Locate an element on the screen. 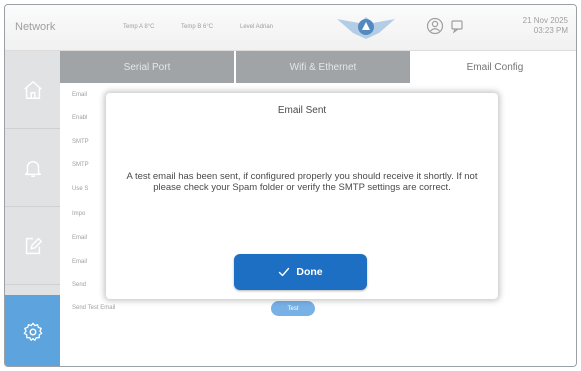 This screenshot has height=371, width=581. done-button-label: Done is located at coordinates (309, 272).